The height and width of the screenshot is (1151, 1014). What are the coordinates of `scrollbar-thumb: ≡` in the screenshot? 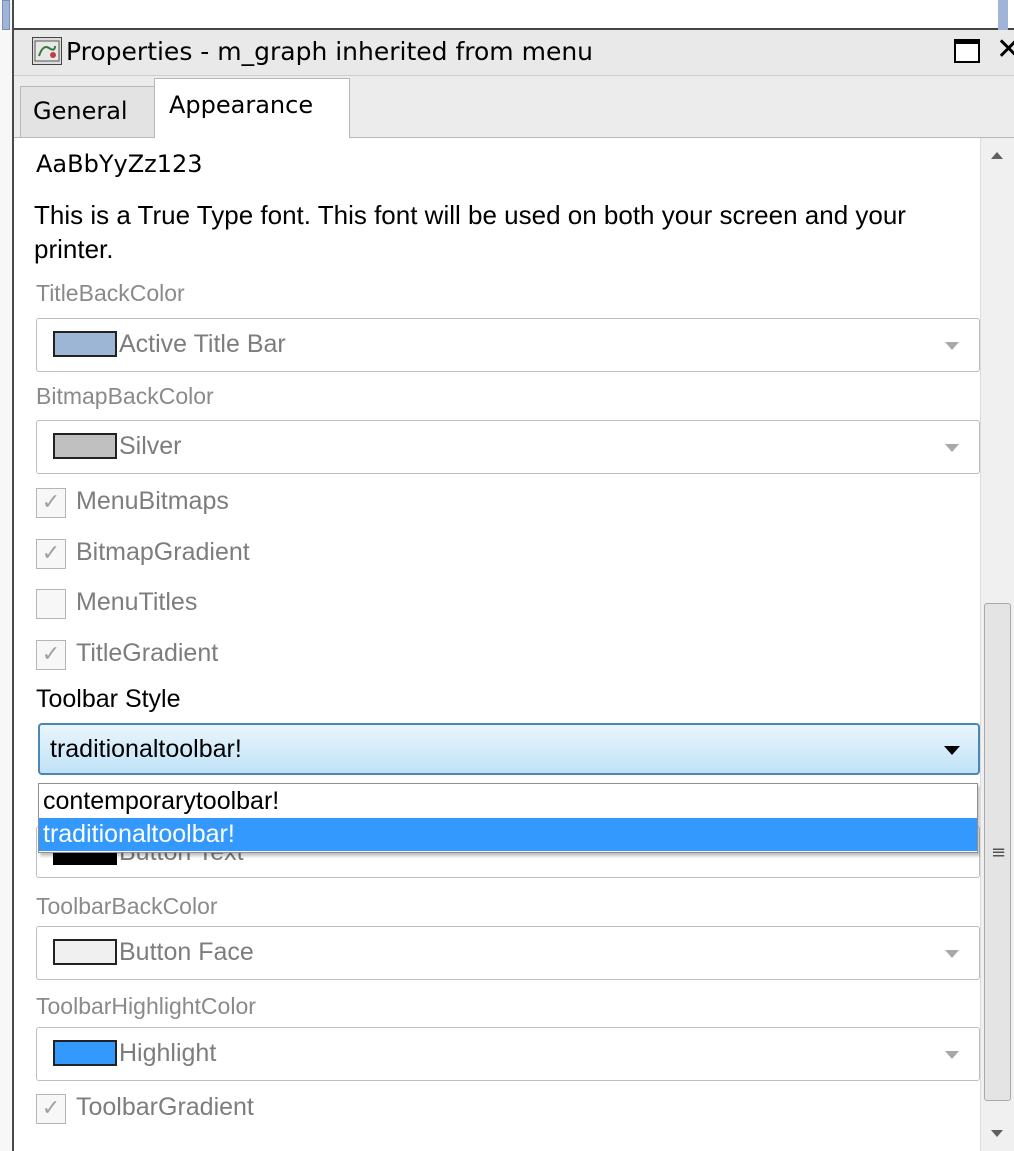 It's located at (997, 852).